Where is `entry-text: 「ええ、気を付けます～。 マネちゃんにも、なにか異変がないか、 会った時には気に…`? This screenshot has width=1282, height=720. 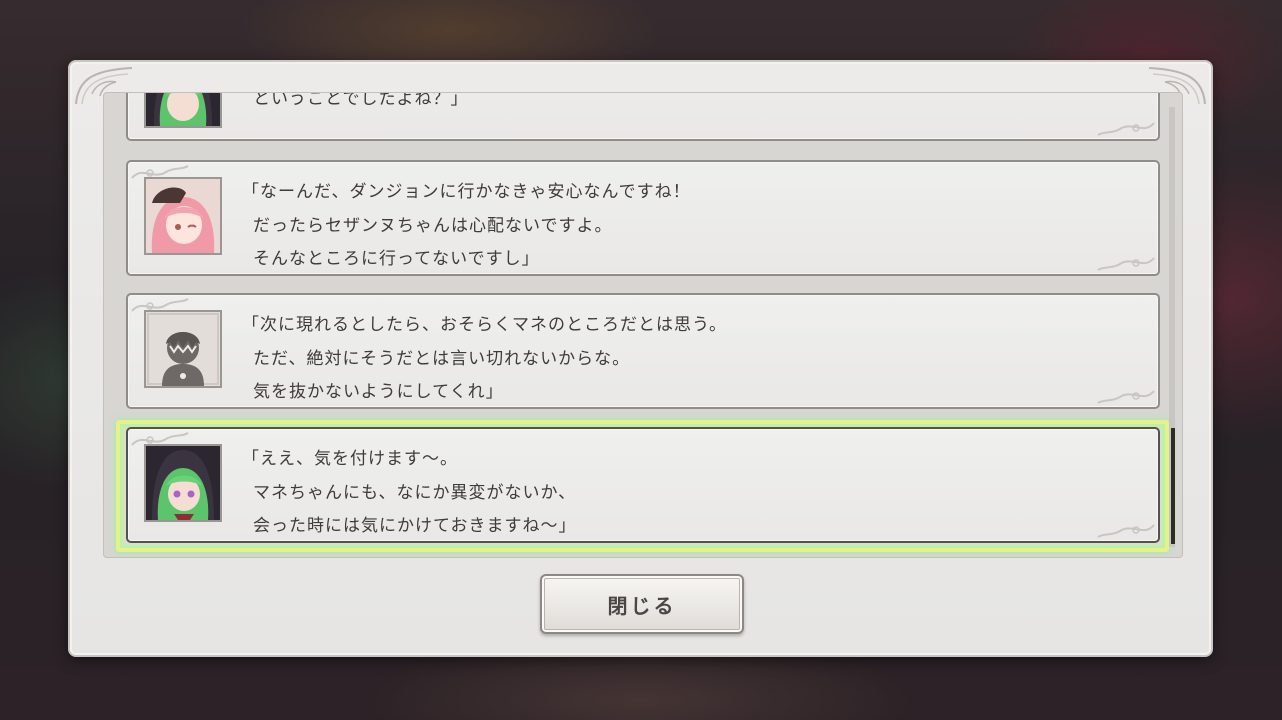 entry-text: 「ええ、気を付けます～。 マネちゃんにも、なにか異変がないか、 会った時には気に… is located at coordinates (409, 493).